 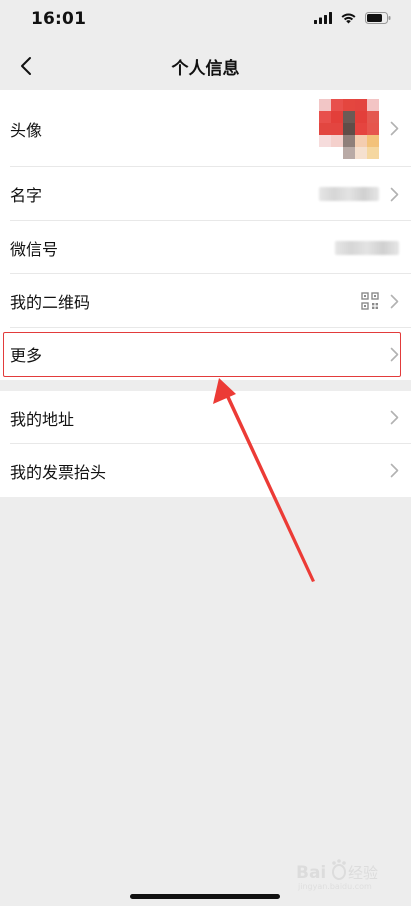 I want to click on row-label: 我的发票抬头, so click(x=58, y=472).